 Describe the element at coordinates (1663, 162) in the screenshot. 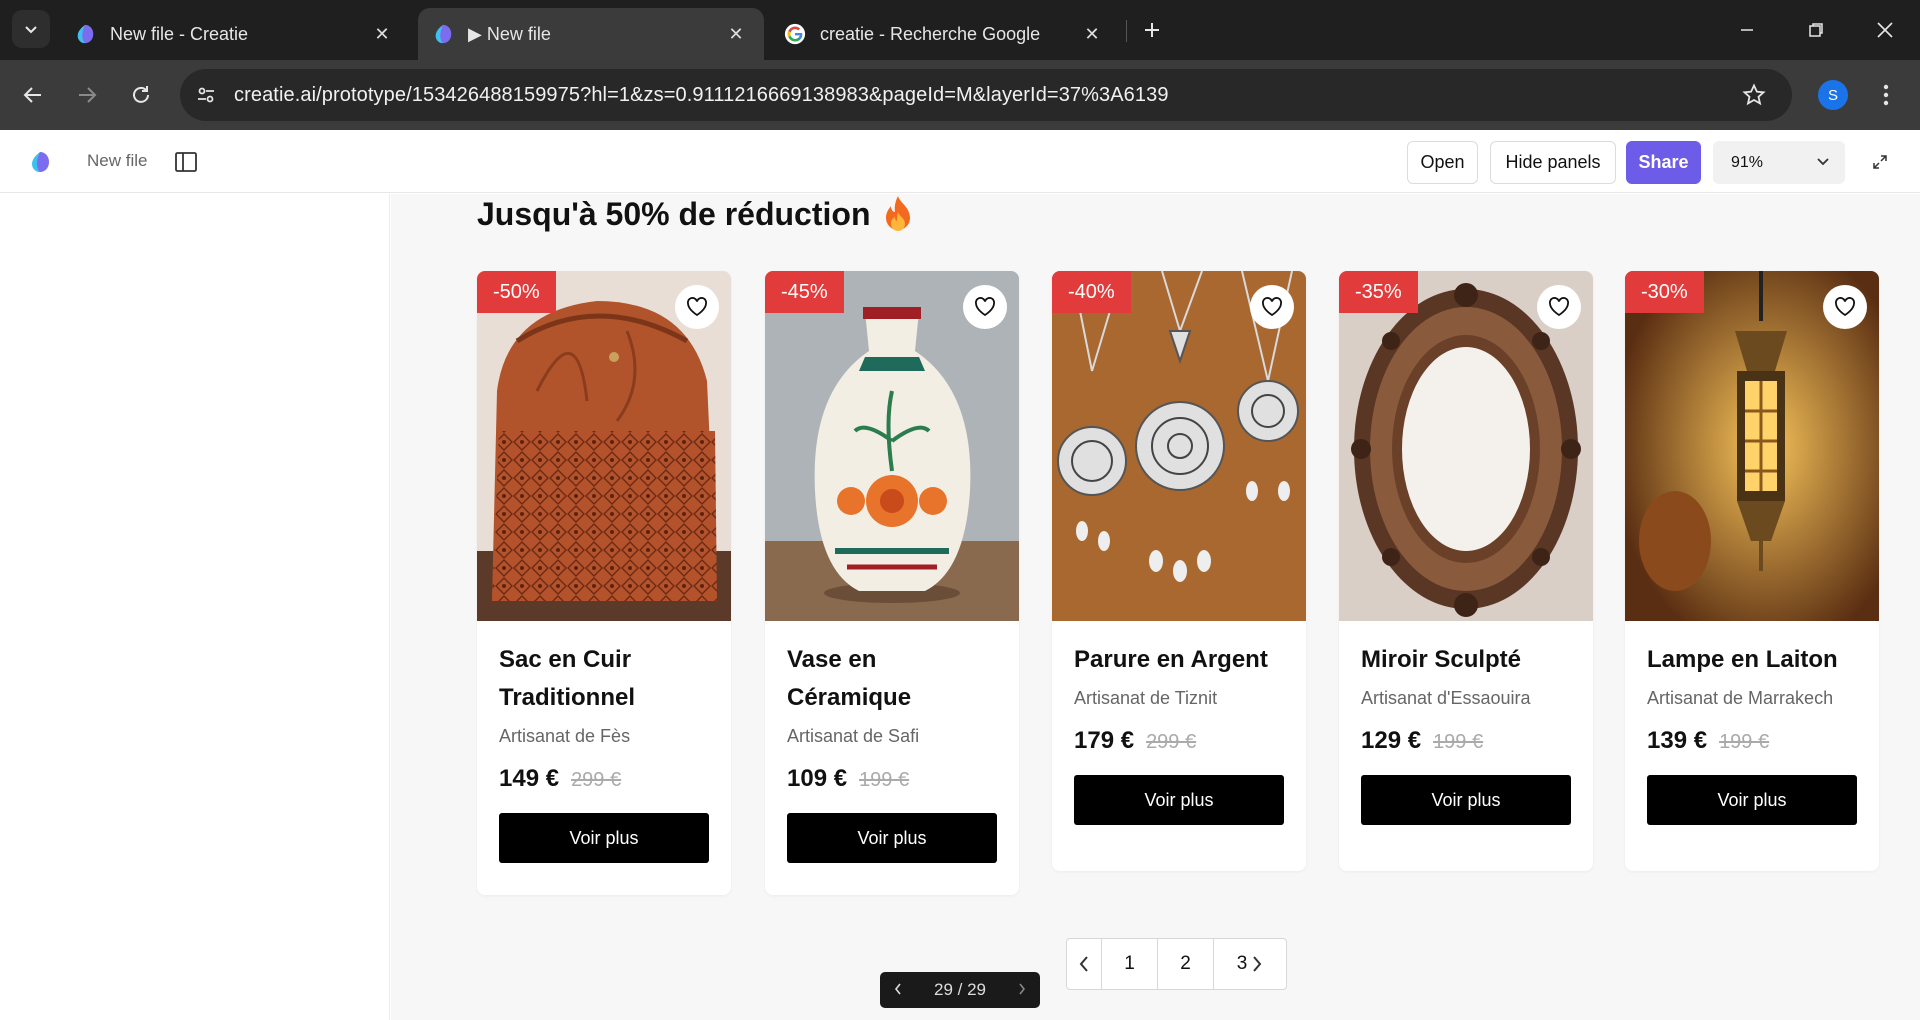

I see `share-button: Share` at that location.